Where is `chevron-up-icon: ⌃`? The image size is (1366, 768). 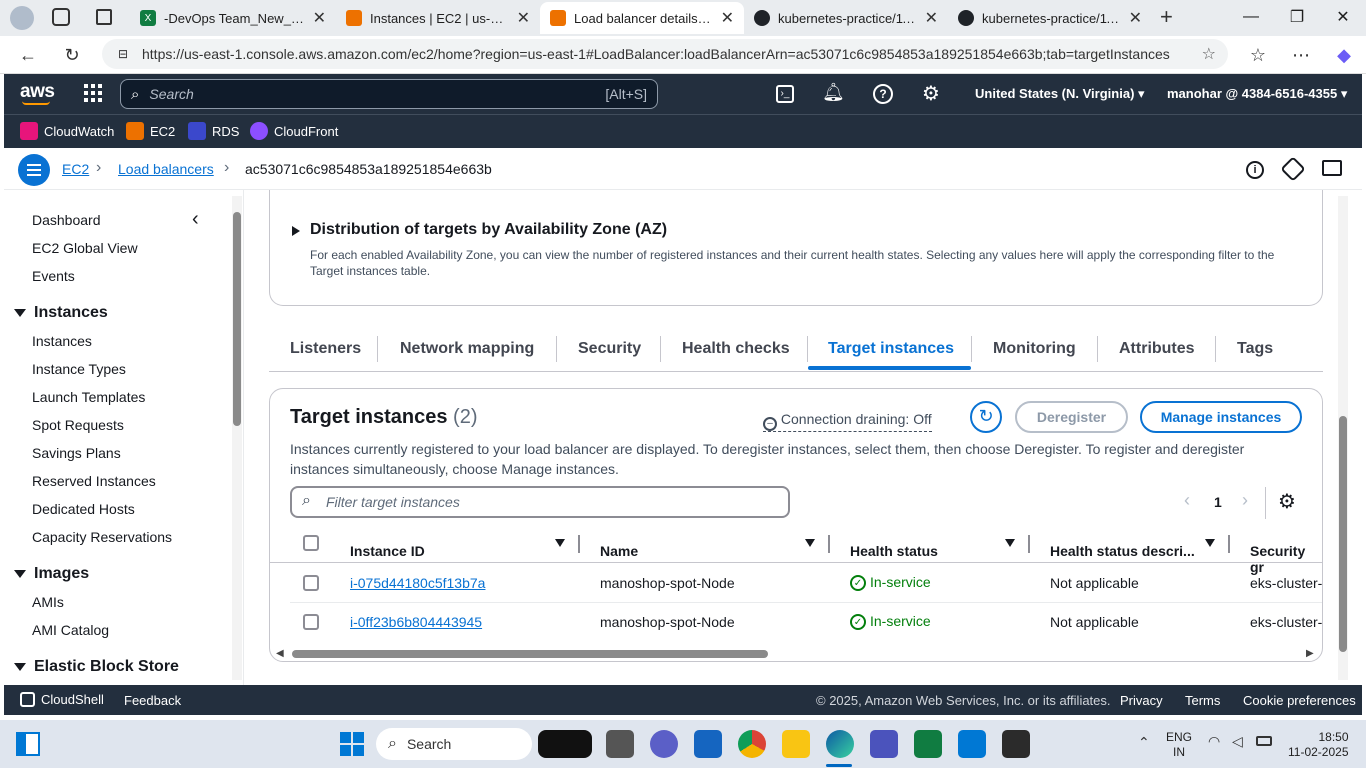 chevron-up-icon: ⌃ is located at coordinates (1144, 742).